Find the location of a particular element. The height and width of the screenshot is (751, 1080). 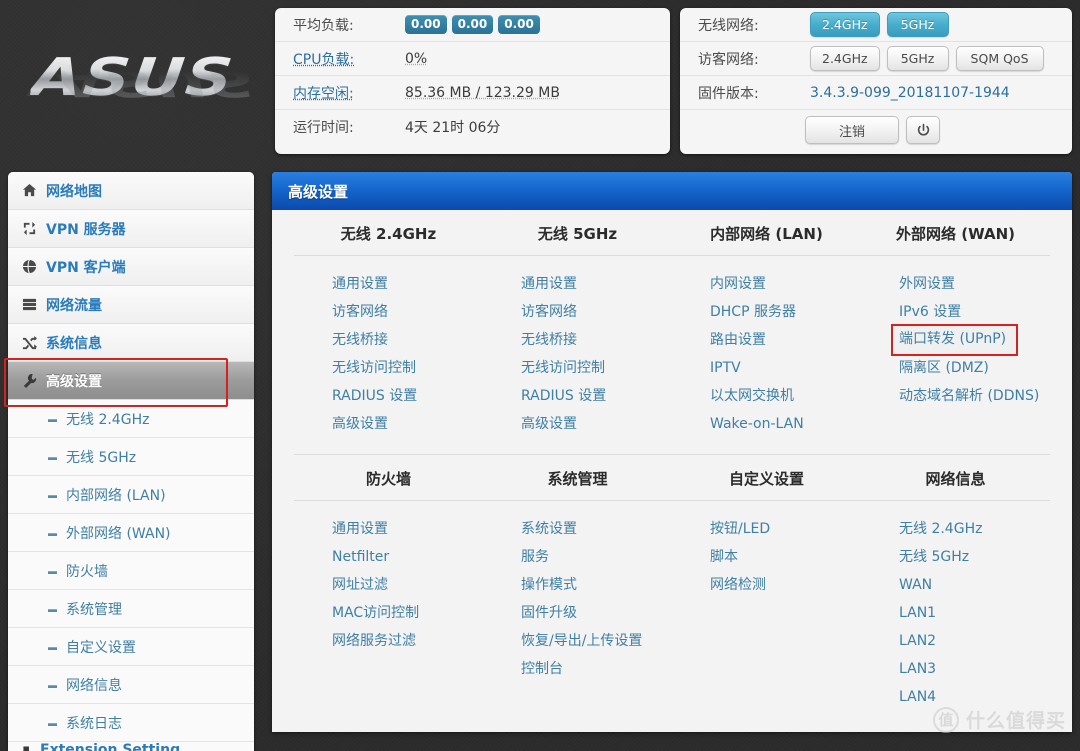

settings-link: 控制台 is located at coordinates (542, 669).